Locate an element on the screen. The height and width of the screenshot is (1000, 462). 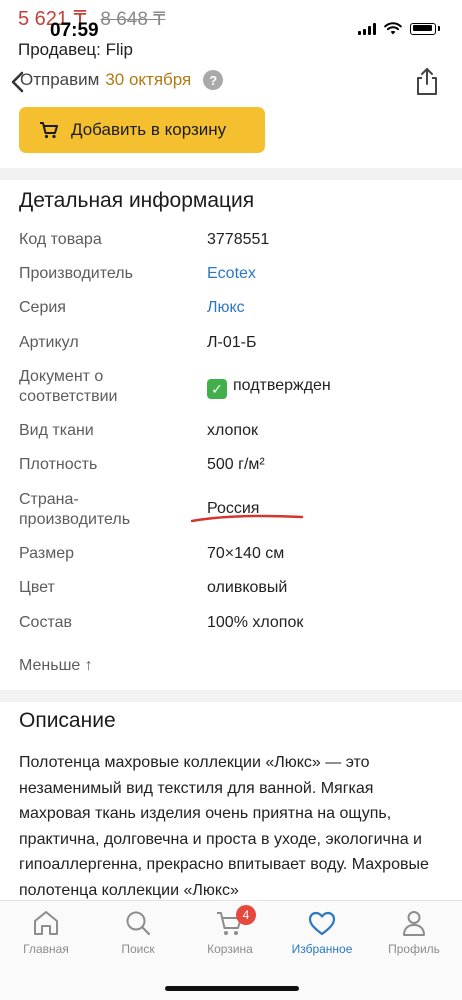
shipping-date: 30 октября is located at coordinates (148, 79).